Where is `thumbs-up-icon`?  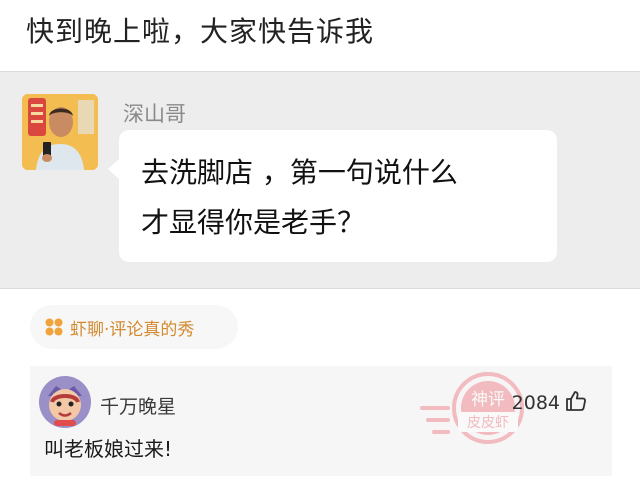 thumbs-up-icon is located at coordinates (576, 401).